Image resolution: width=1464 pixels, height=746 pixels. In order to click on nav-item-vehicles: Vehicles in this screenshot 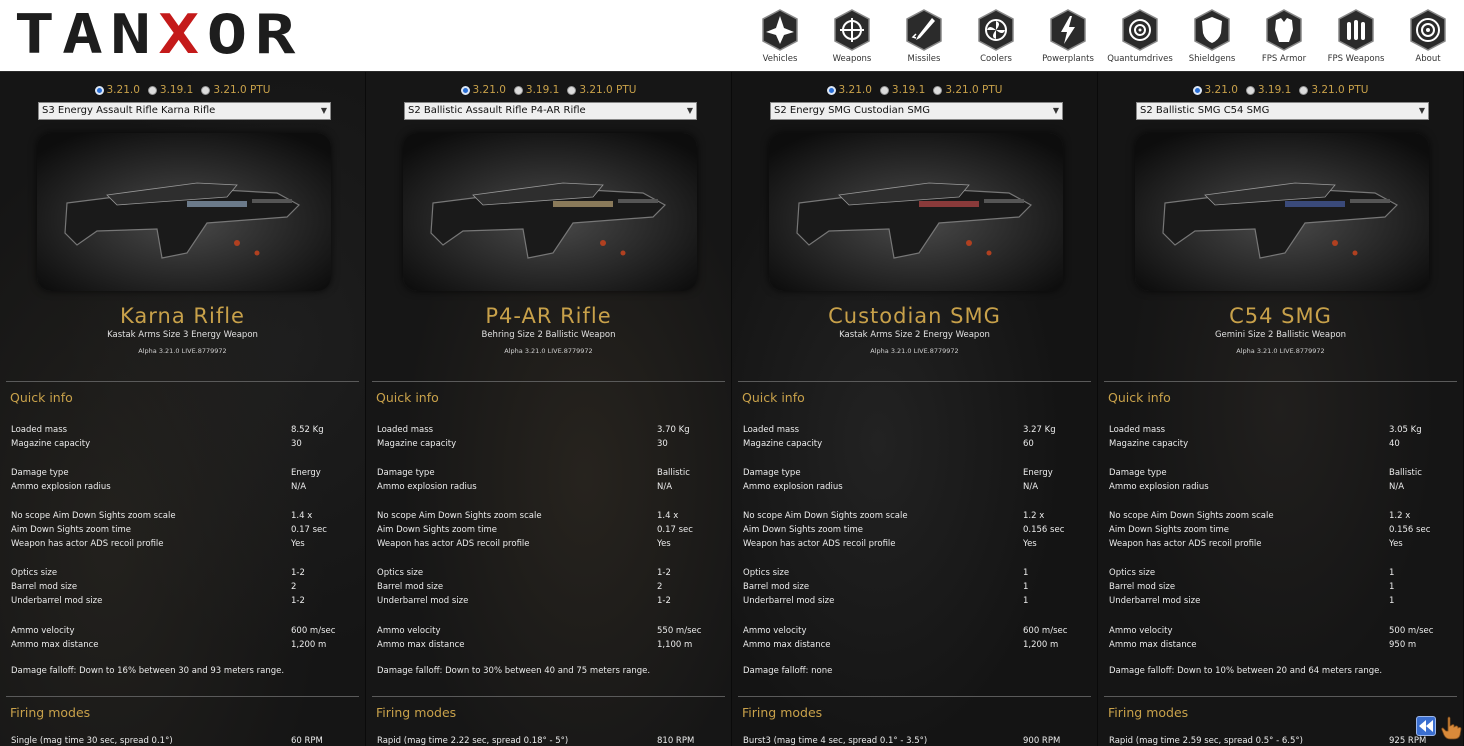, I will do `click(780, 36)`.